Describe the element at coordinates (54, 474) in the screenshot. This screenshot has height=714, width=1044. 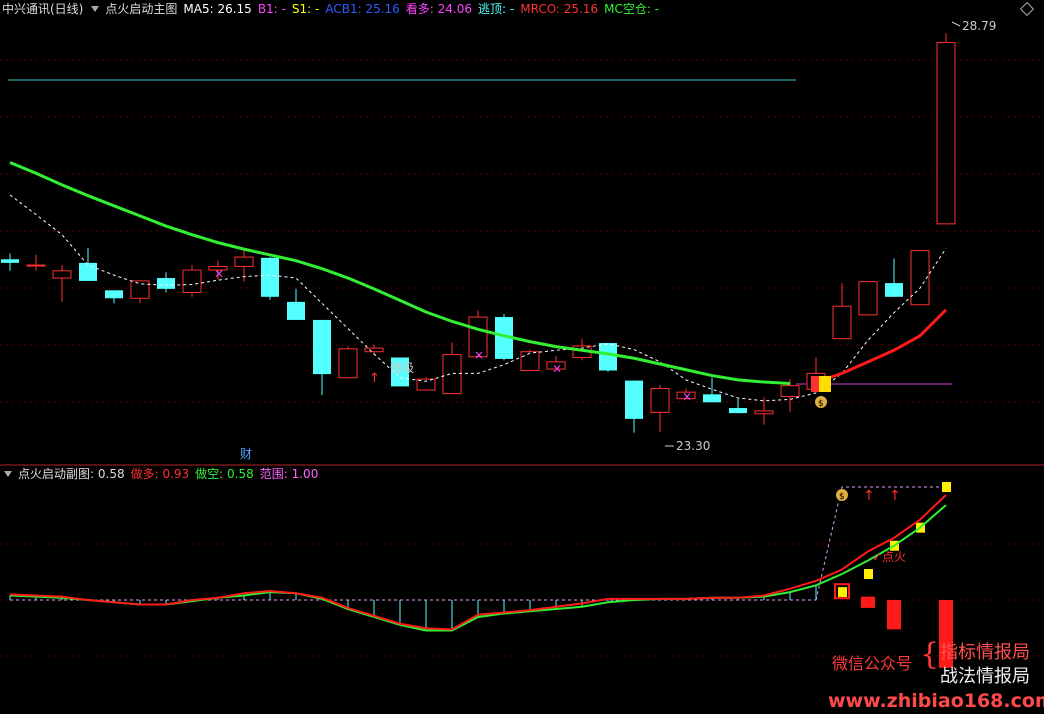
I see `sub-indicator-name: 点火启动副图` at that location.